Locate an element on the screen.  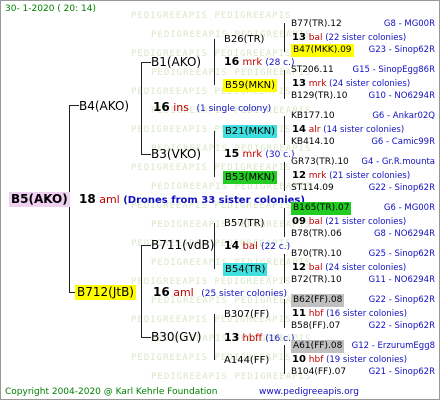
gen4-top-node: GR73(TR).10 is located at coordinates (320, 162).